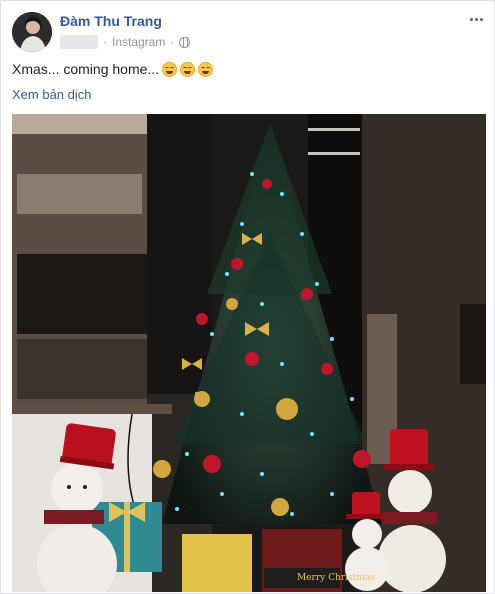 The height and width of the screenshot is (594, 495). I want to click on avatar, so click(32, 32).